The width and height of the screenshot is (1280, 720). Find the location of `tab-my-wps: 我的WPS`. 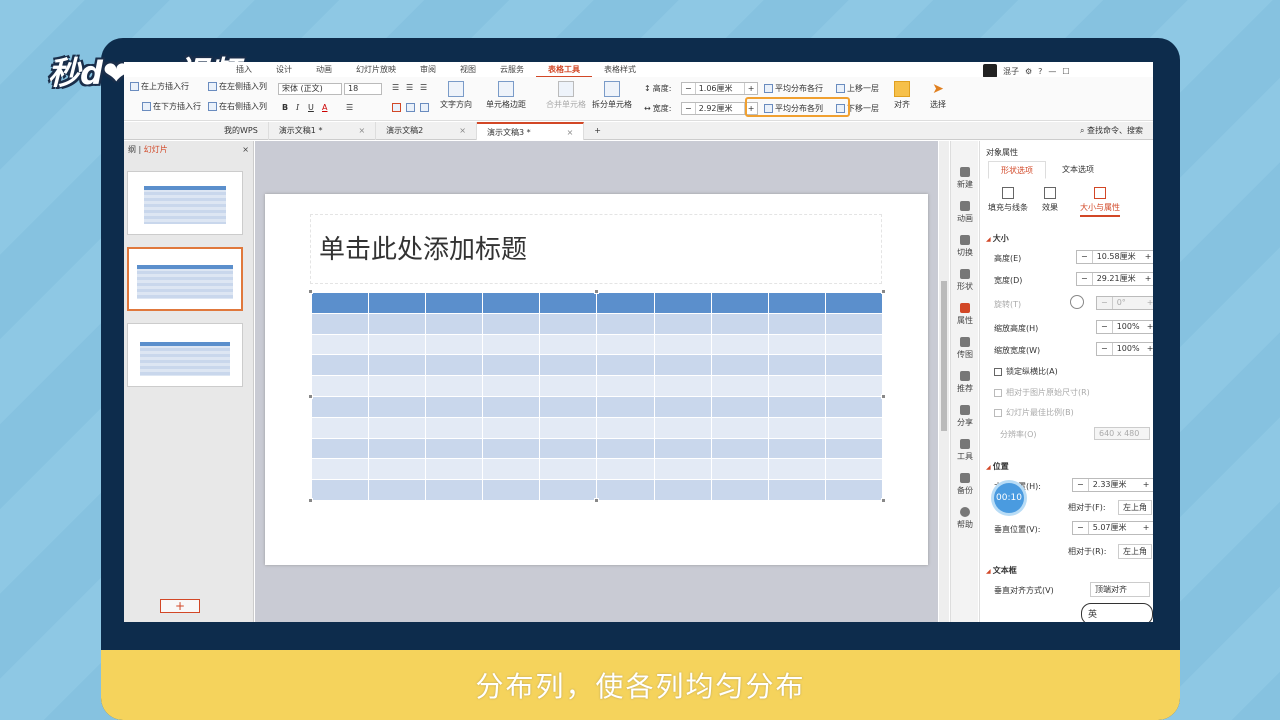

tab-my-wps: 我的WPS is located at coordinates (196, 130).